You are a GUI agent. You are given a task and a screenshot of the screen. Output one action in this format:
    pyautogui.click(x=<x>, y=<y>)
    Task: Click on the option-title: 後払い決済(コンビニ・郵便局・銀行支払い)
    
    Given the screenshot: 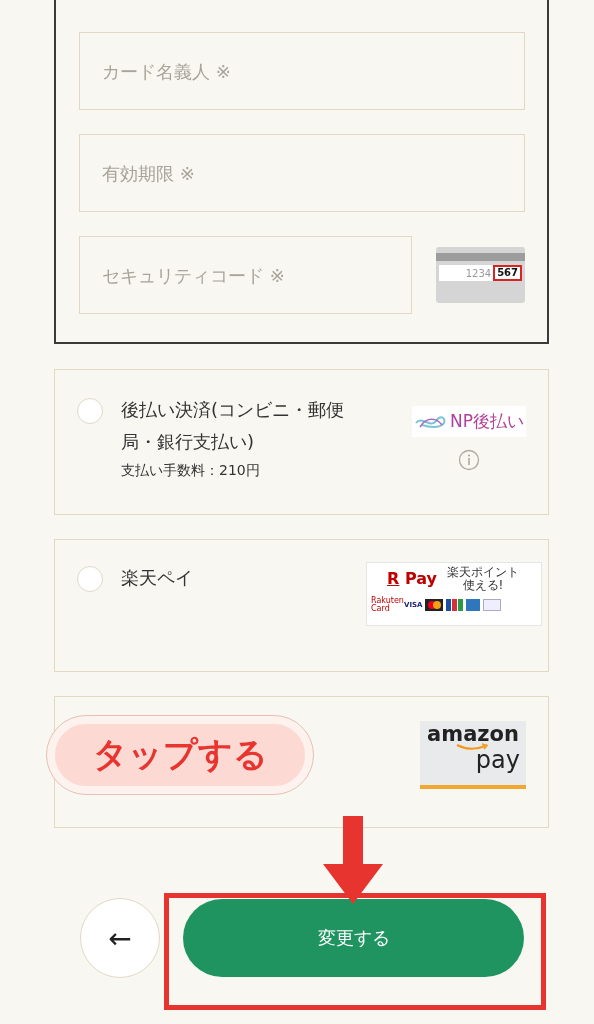 What is the action you would take?
    pyautogui.click(x=233, y=426)
    